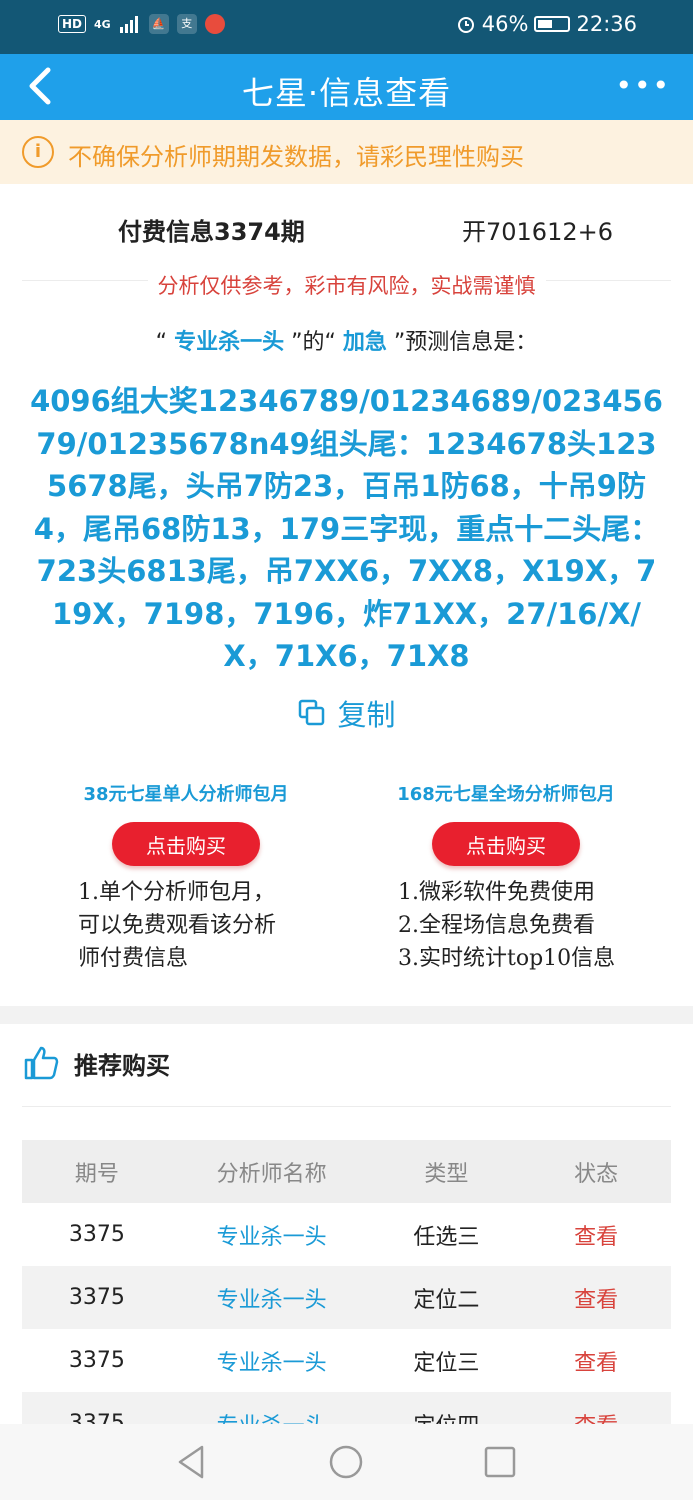  What do you see at coordinates (505, 24) in the screenshot?
I see `battery-percent: 46%` at bounding box center [505, 24].